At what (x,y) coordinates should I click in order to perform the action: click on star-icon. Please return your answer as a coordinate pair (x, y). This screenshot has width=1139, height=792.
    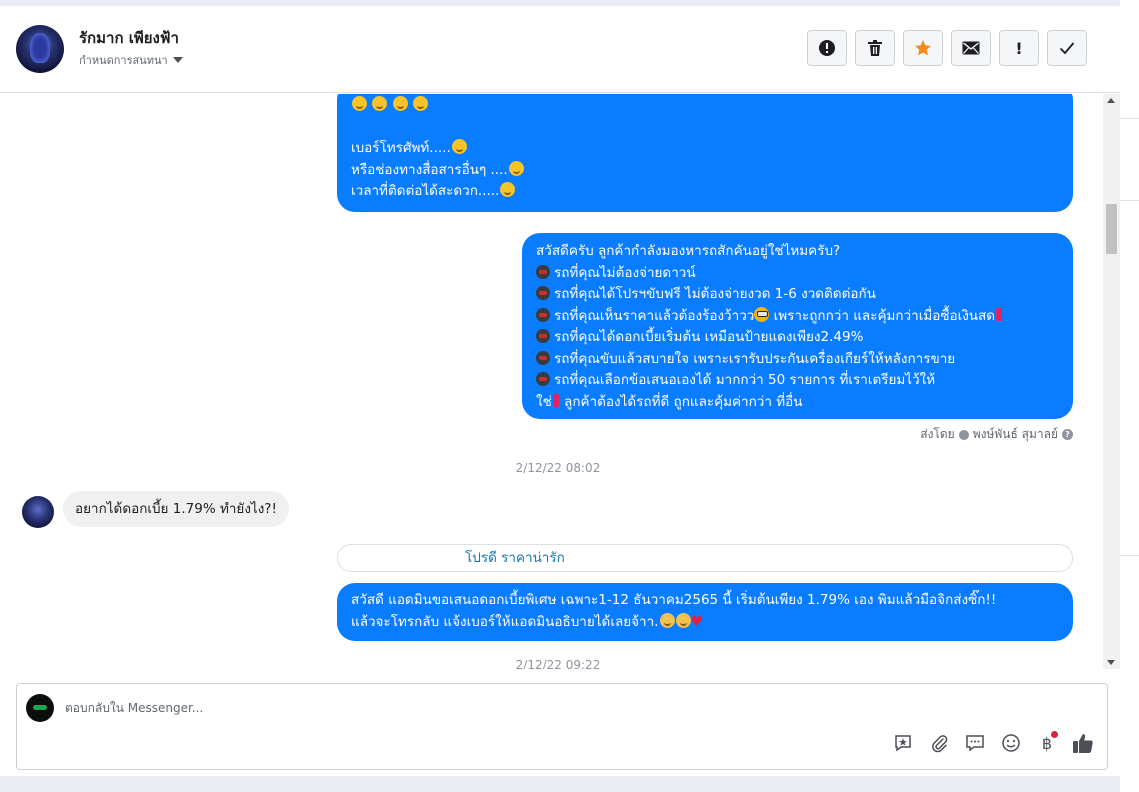
    Looking at the image, I should click on (923, 48).